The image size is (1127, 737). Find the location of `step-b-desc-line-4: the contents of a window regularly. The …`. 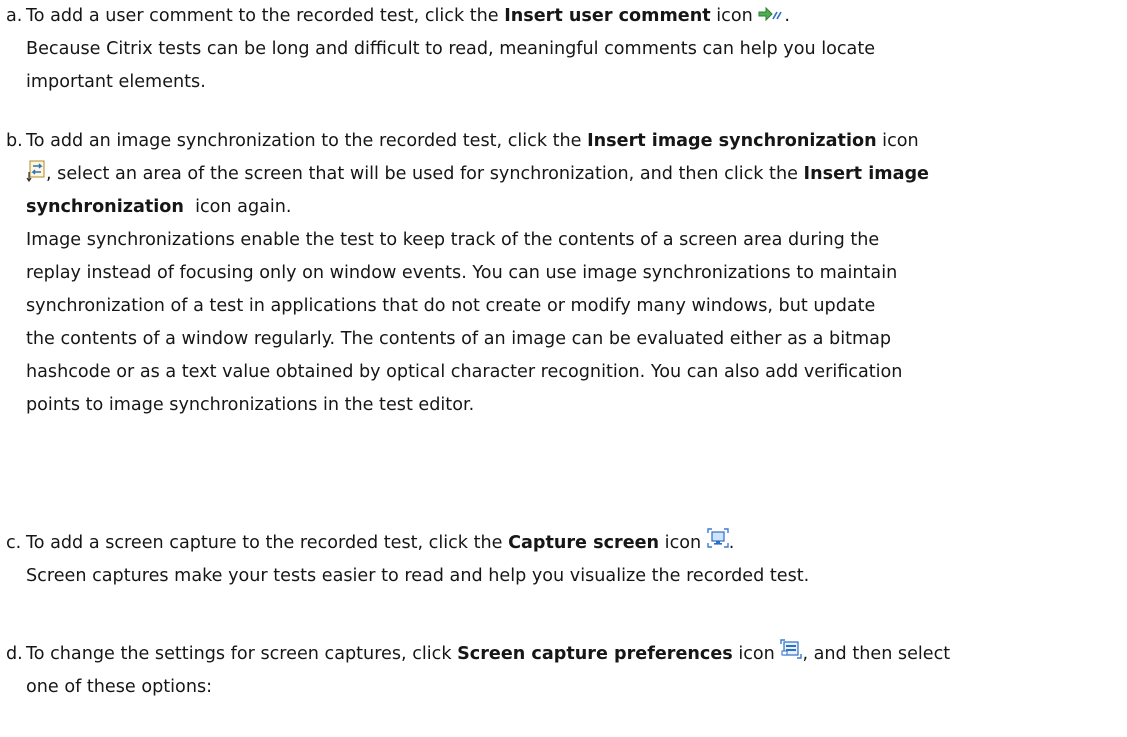

step-b-desc-line-4: the contents of a window regularly. The … is located at coordinates (459, 339).